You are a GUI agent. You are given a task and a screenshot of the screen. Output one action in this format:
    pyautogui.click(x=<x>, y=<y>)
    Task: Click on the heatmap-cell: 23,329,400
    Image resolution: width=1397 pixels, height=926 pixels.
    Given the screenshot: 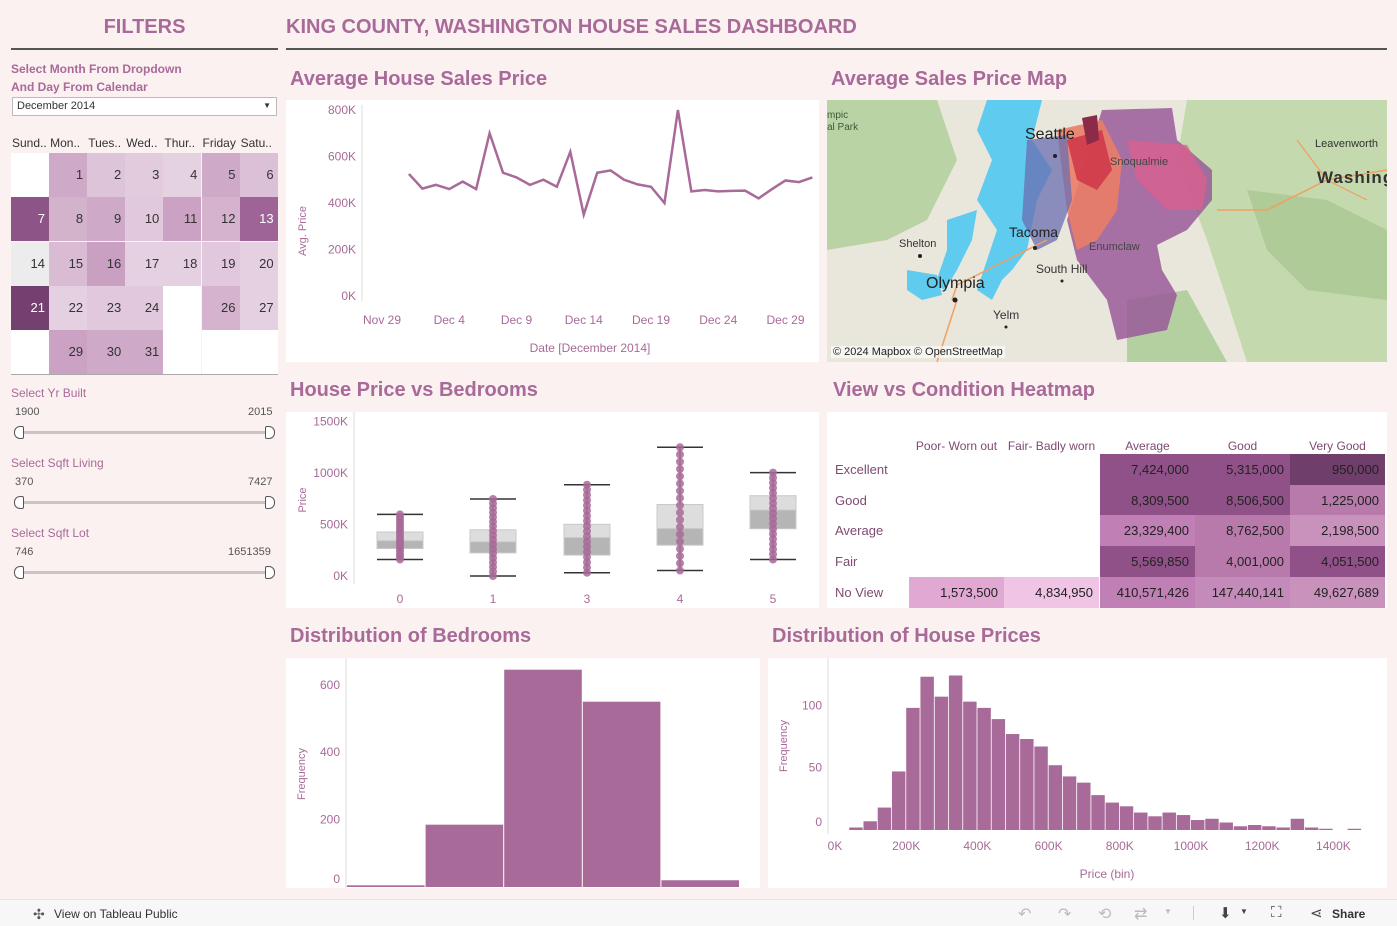 What is the action you would take?
    pyautogui.click(x=1147, y=530)
    